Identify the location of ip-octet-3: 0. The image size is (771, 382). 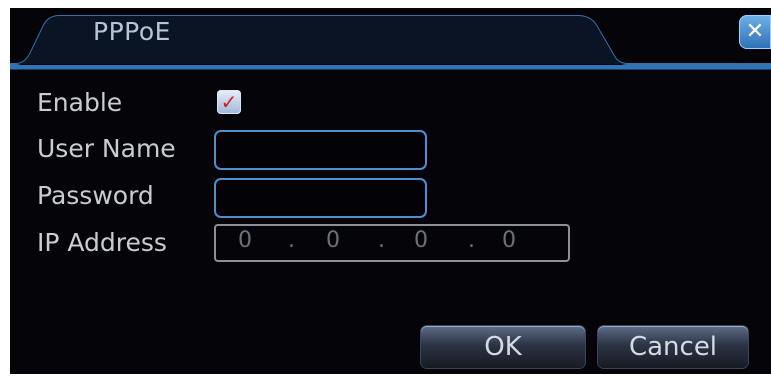
(421, 240).